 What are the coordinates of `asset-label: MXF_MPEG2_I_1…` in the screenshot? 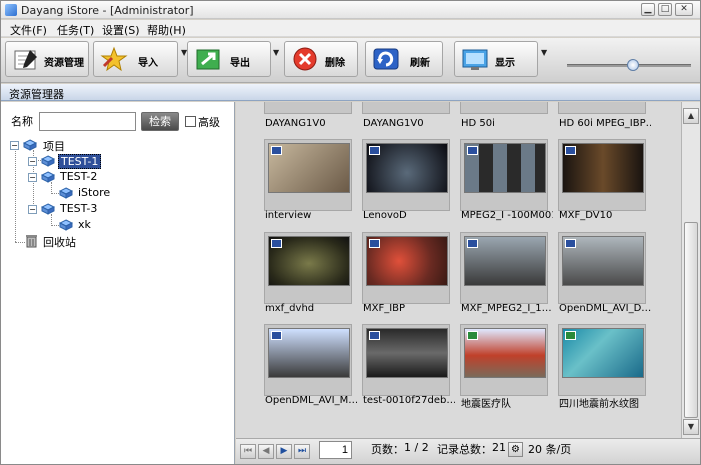 It's located at (506, 308).